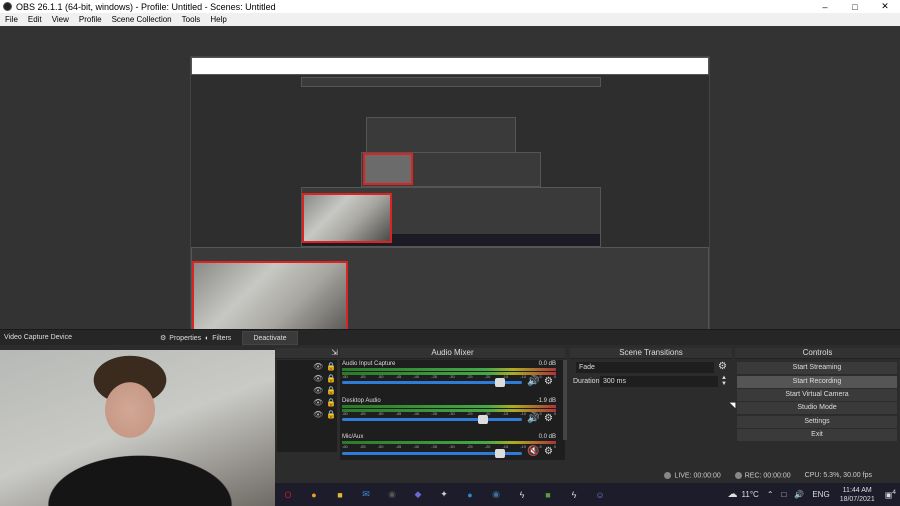 This screenshot has height=506, width=900. I want to click on dock-undock-icon: ⇲, so click(334, 352).